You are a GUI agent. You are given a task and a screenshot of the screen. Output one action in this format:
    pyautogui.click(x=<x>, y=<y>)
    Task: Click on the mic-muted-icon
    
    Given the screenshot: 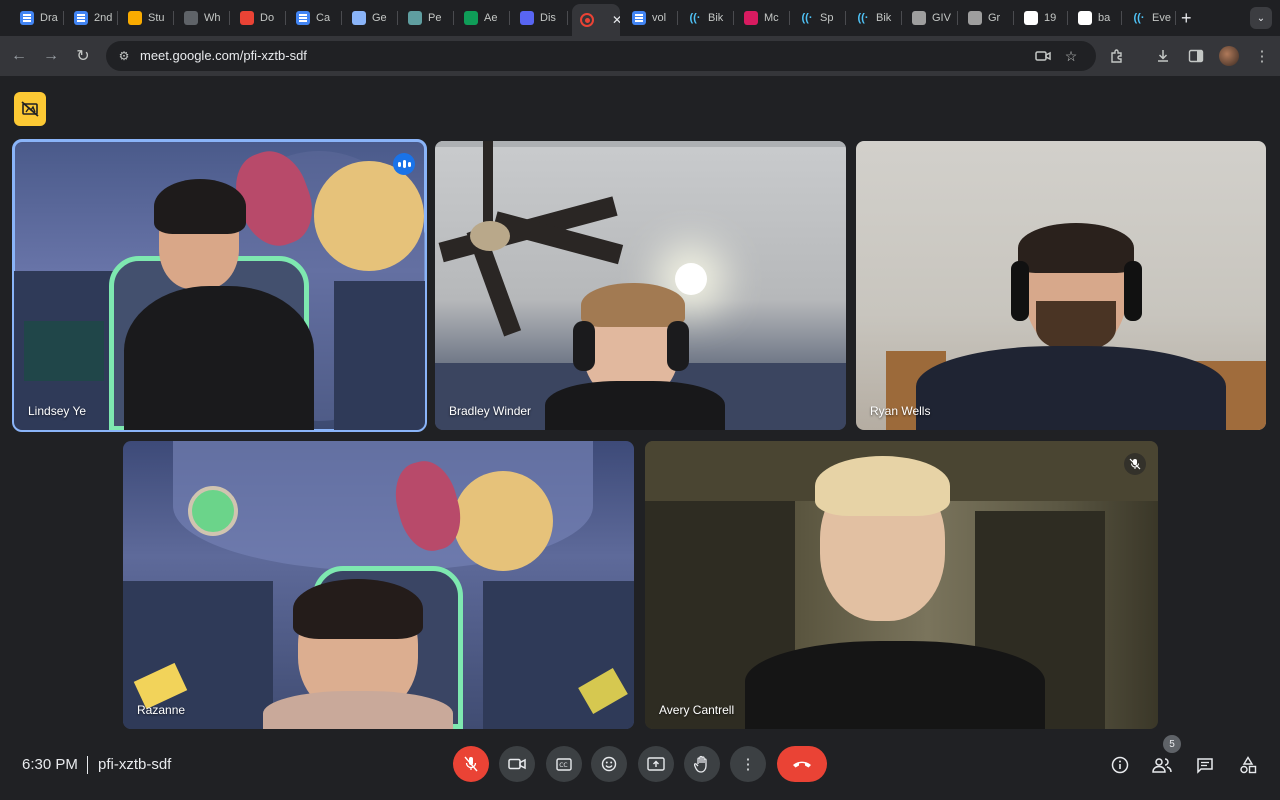 What is the action you would take?
    pyautogui.click(x=1135, y=464)
    